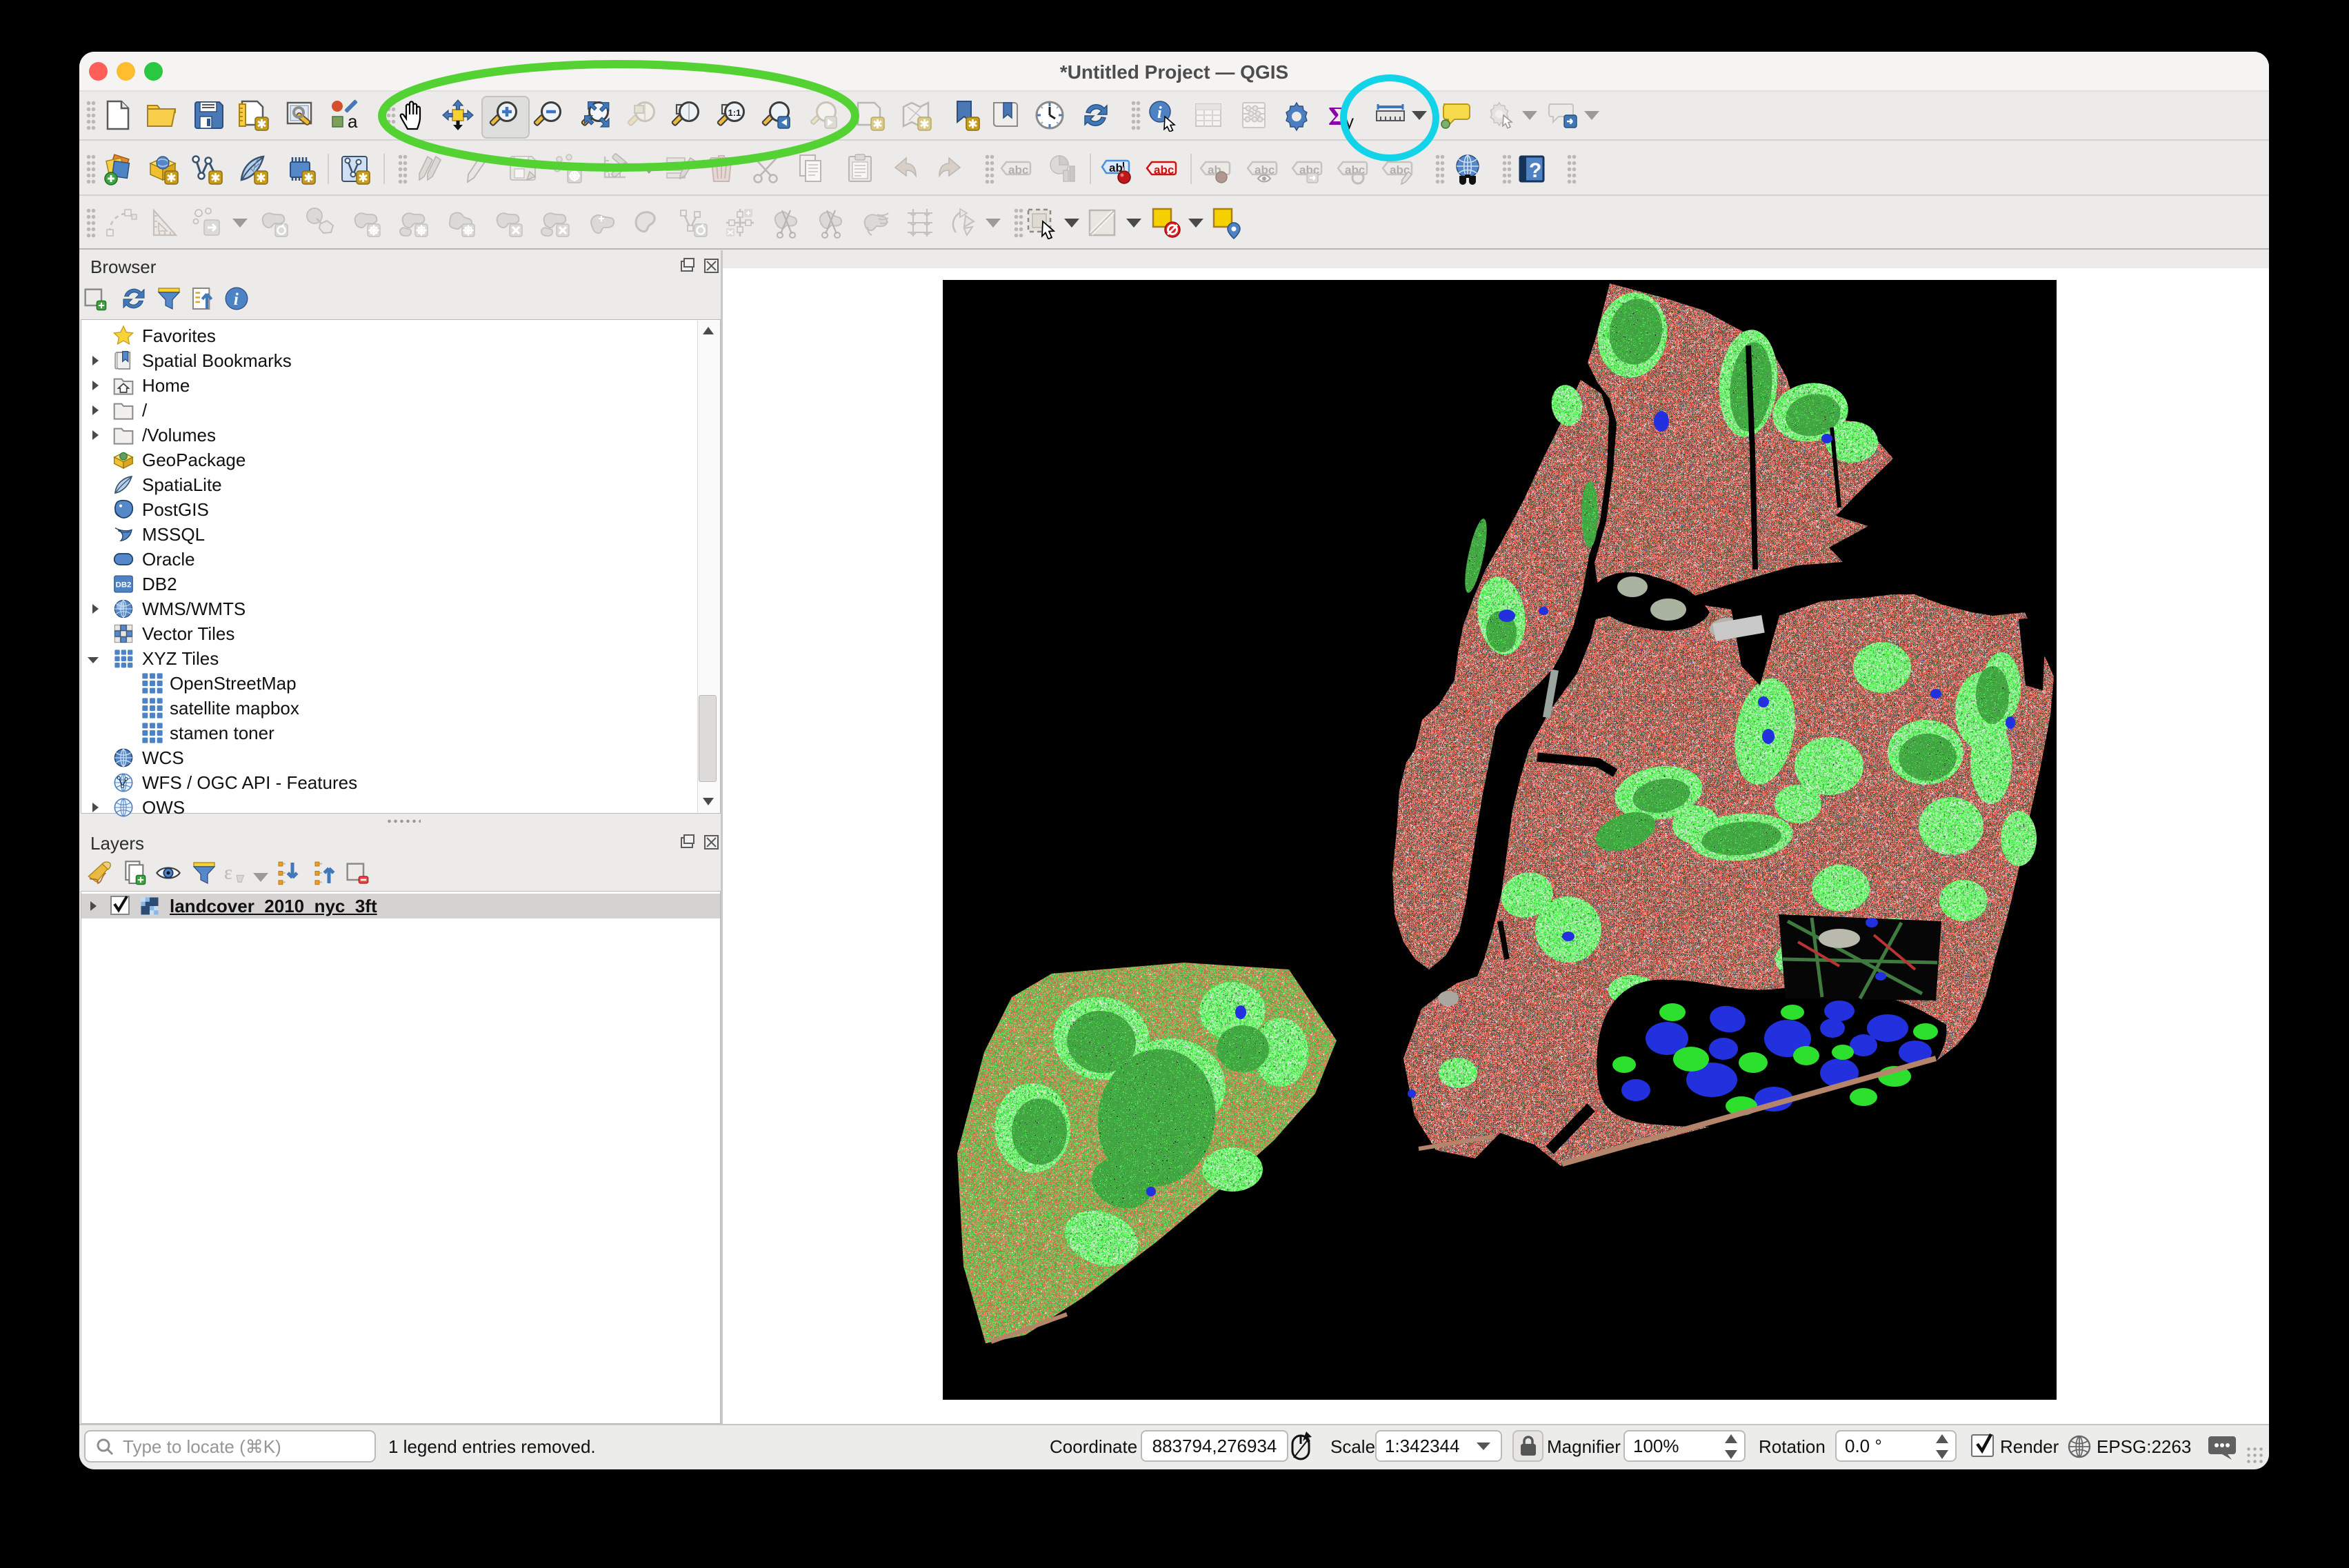 This screenshot has height=1568, width=2349. What do you see at coordinates (1349, 121) in the screenshot?
I see `svg-text: y` at bounding box center [1349, 121].